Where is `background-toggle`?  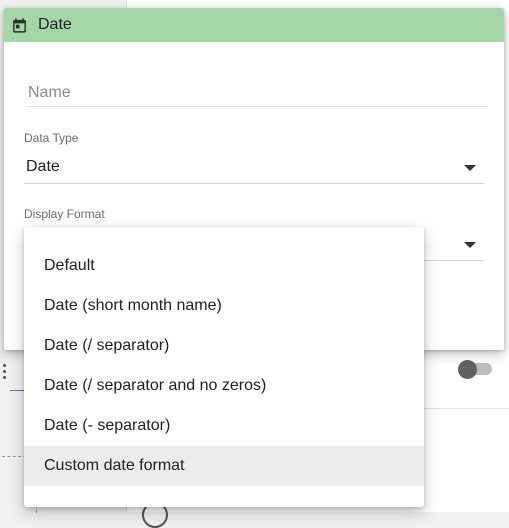 background-toggle is located at coordinates (476, 369).